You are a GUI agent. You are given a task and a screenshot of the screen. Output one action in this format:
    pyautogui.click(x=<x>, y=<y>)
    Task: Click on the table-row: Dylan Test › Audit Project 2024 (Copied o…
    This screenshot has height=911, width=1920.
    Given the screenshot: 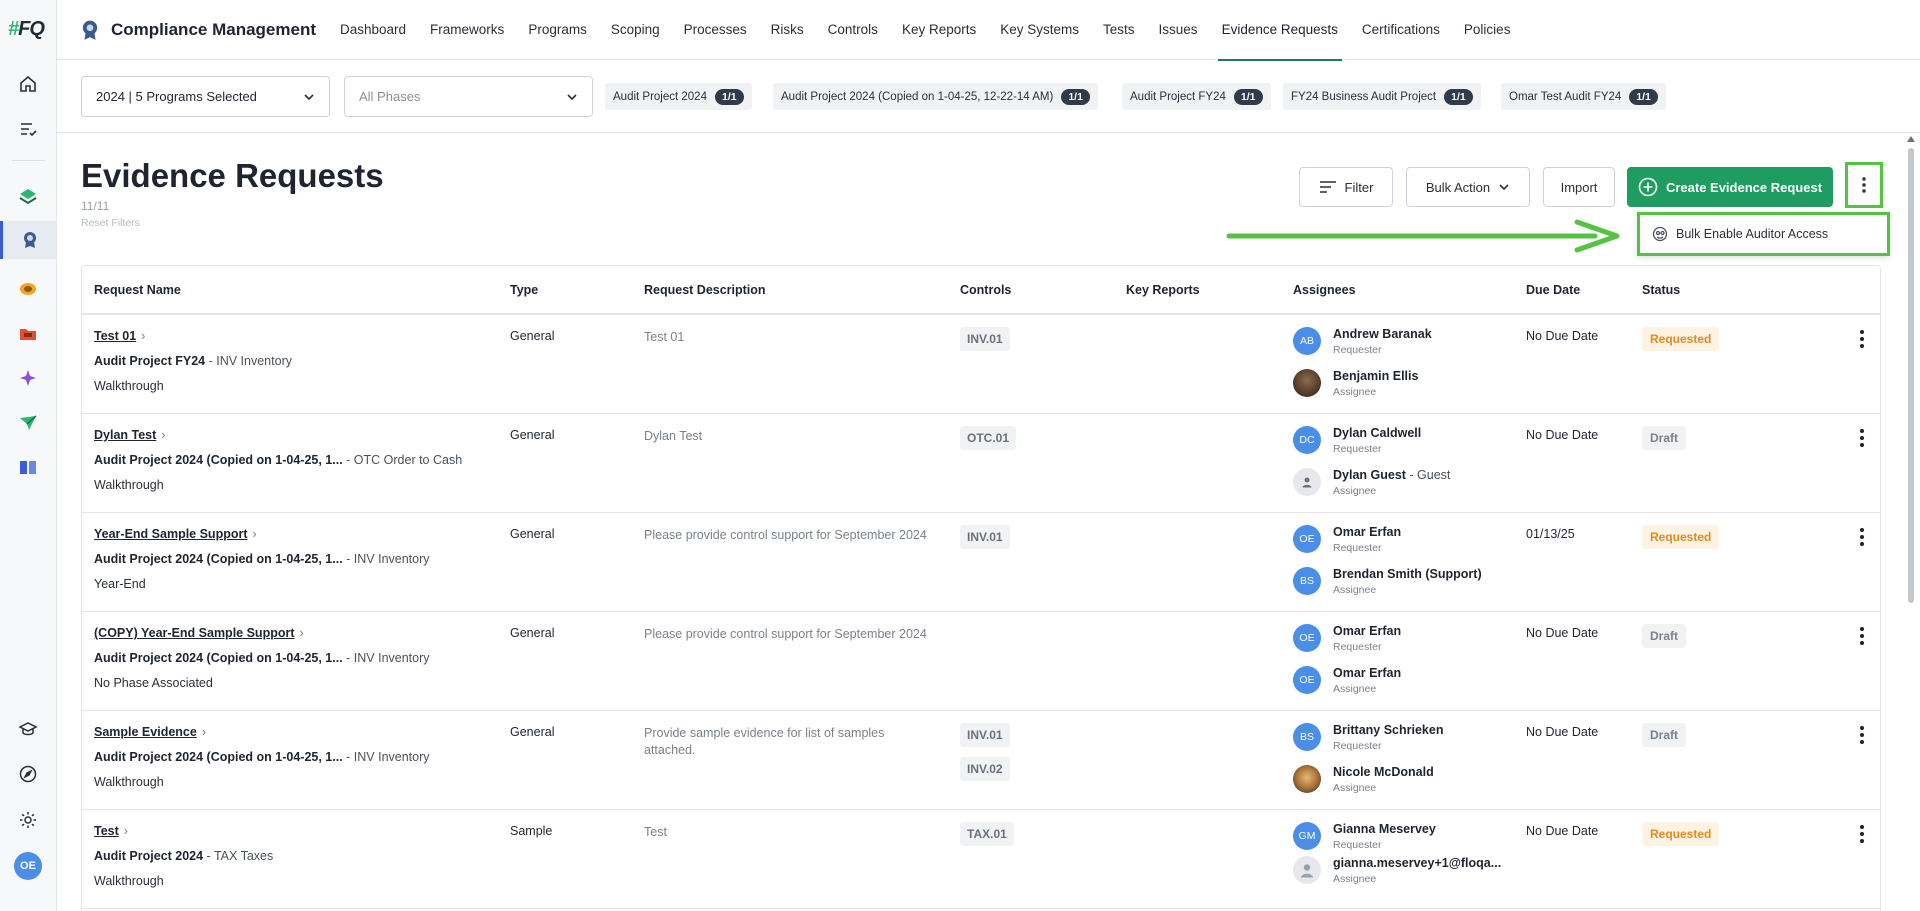 What is the action you would take?
    pyautogui.click(x=981, y=463)
    